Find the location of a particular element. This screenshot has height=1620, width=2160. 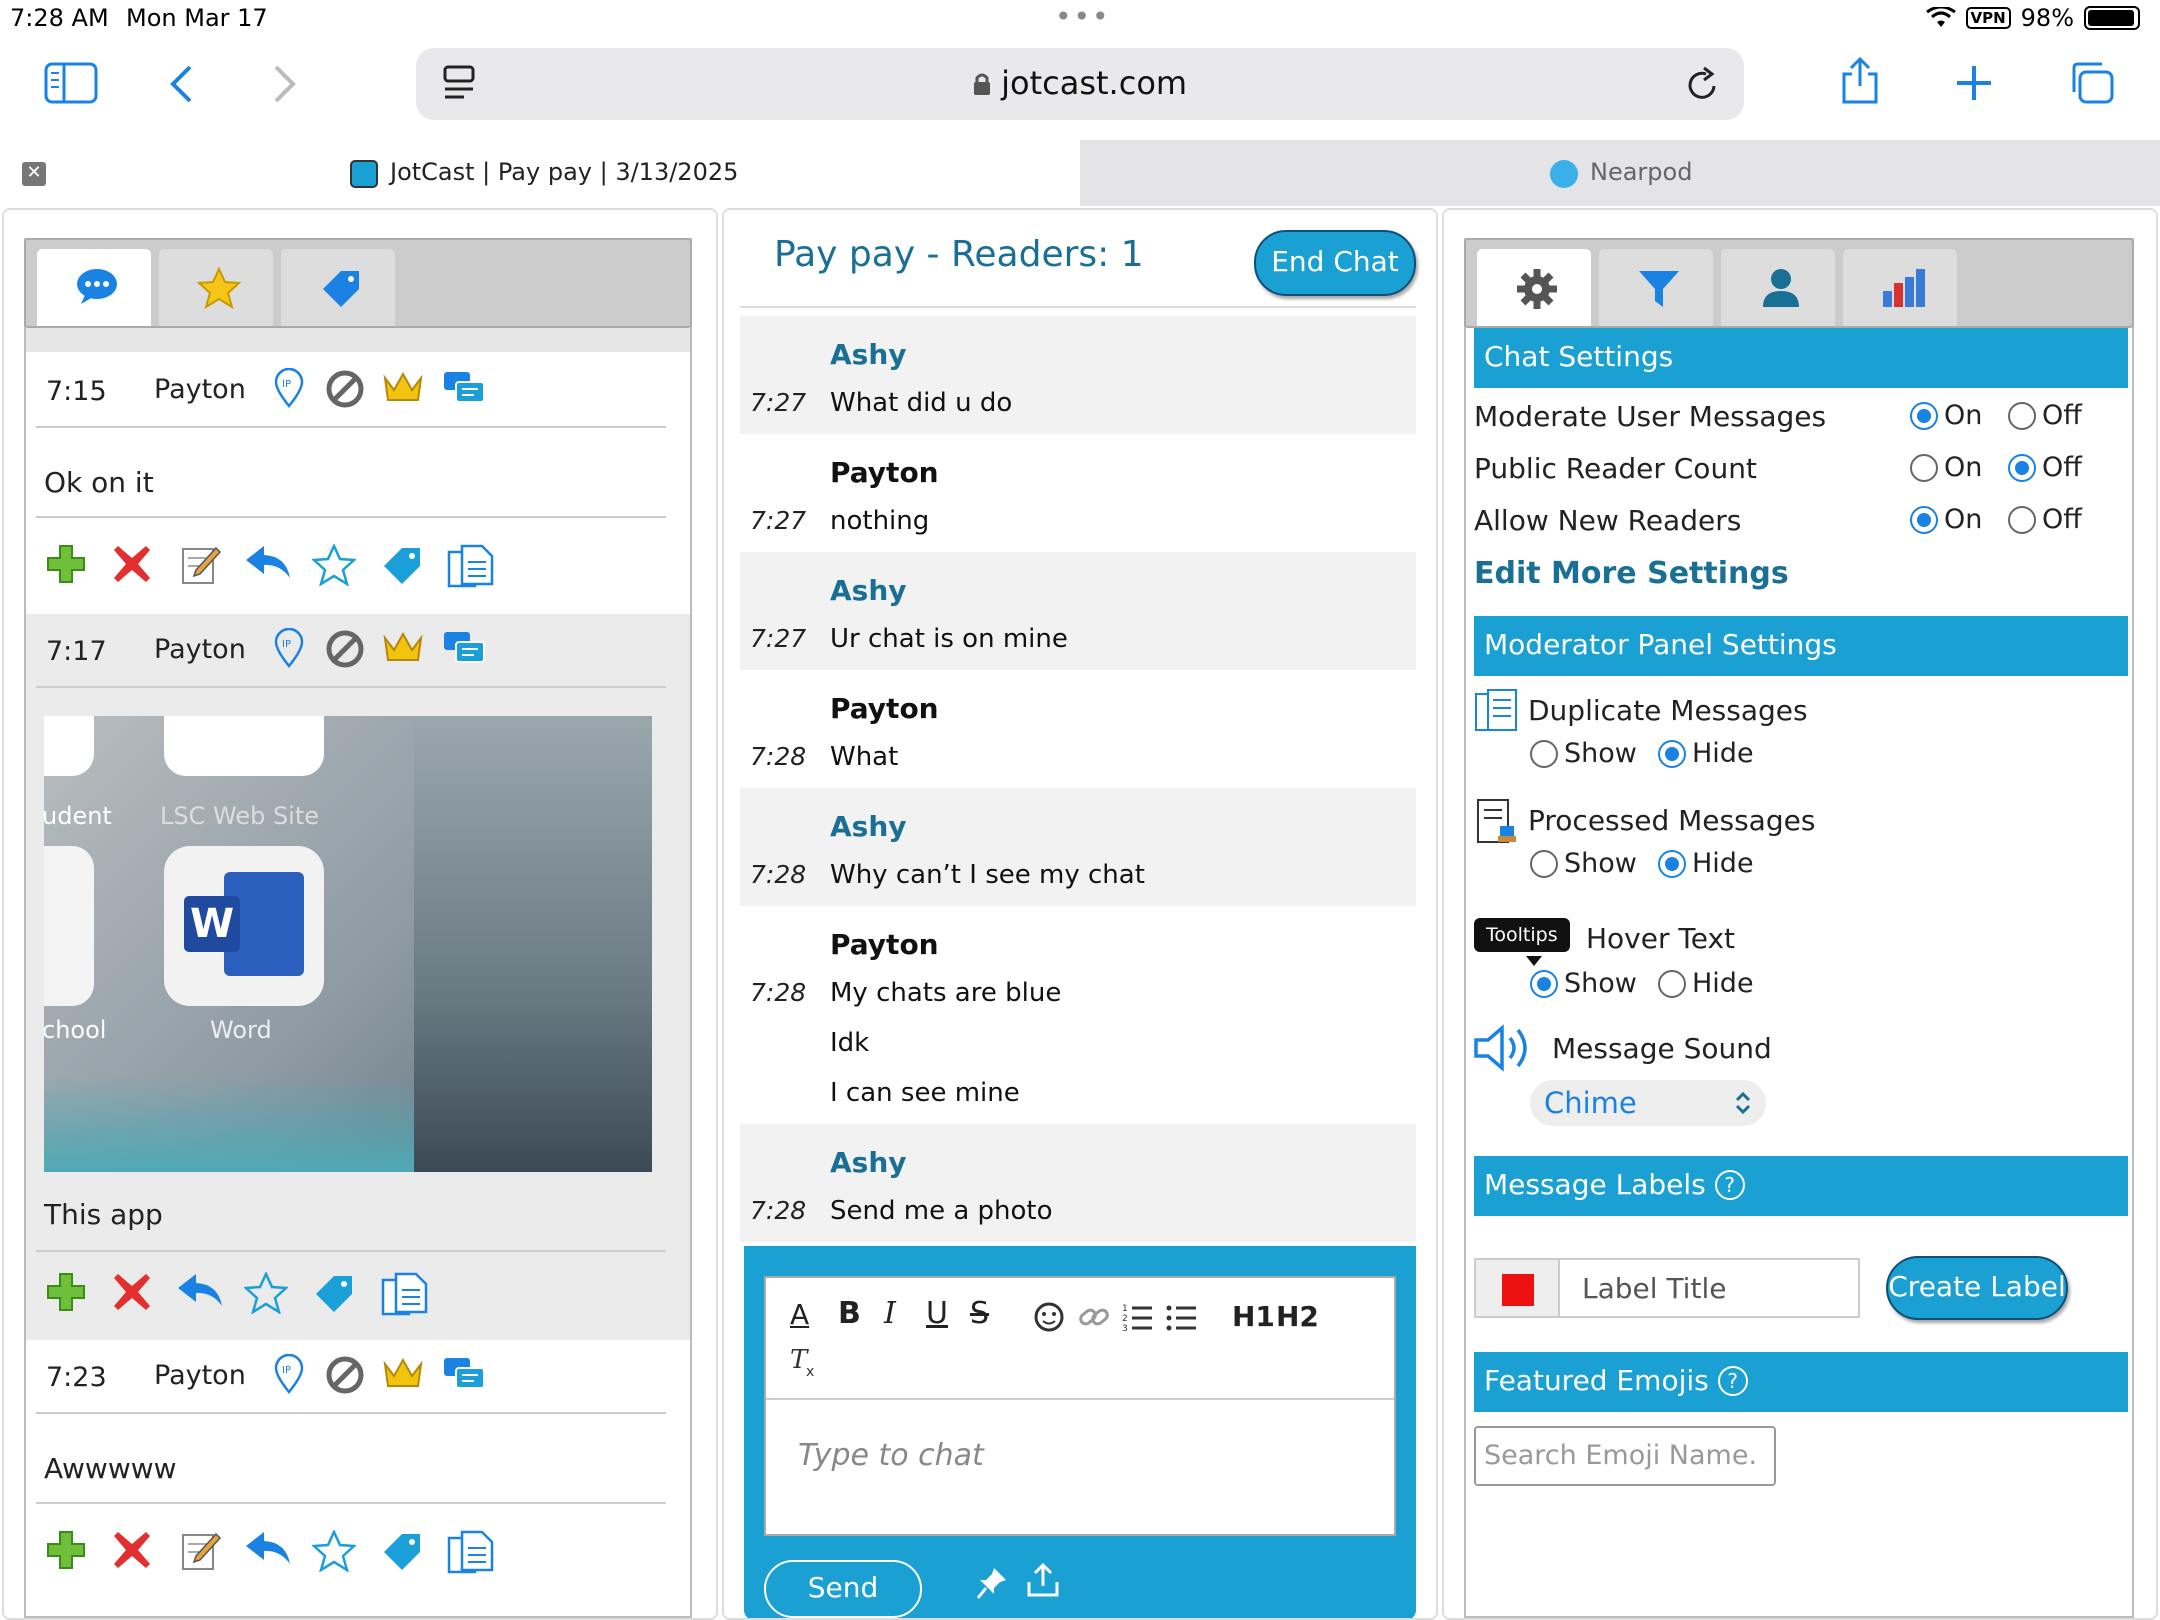

address-bar: jotcast.com is located at coordinates (1080, 84).